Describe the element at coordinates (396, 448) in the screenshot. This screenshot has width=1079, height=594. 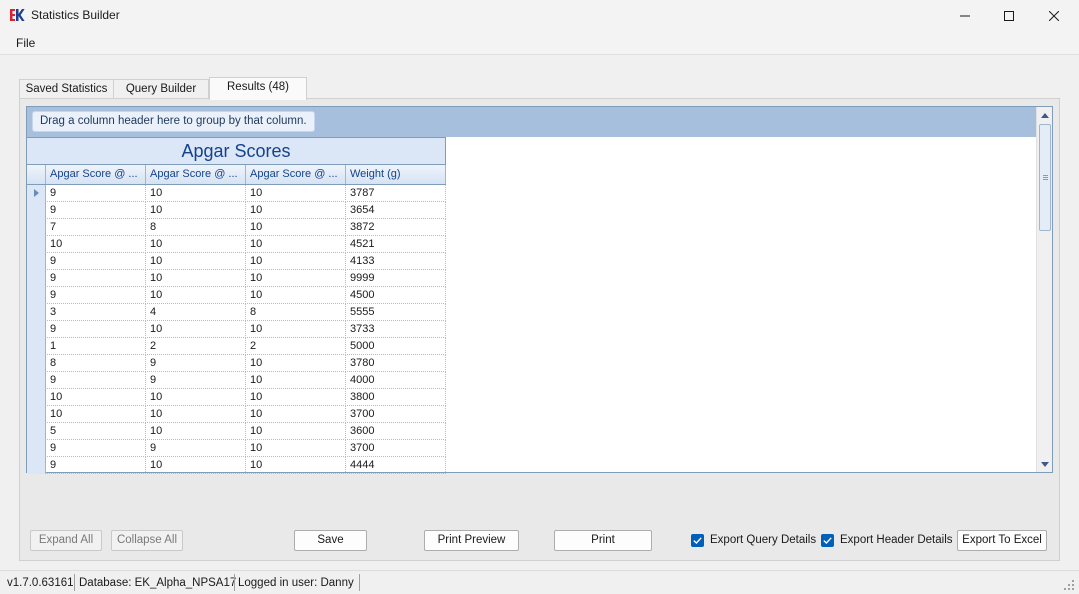
I see `table-cell: 3700` at that location.